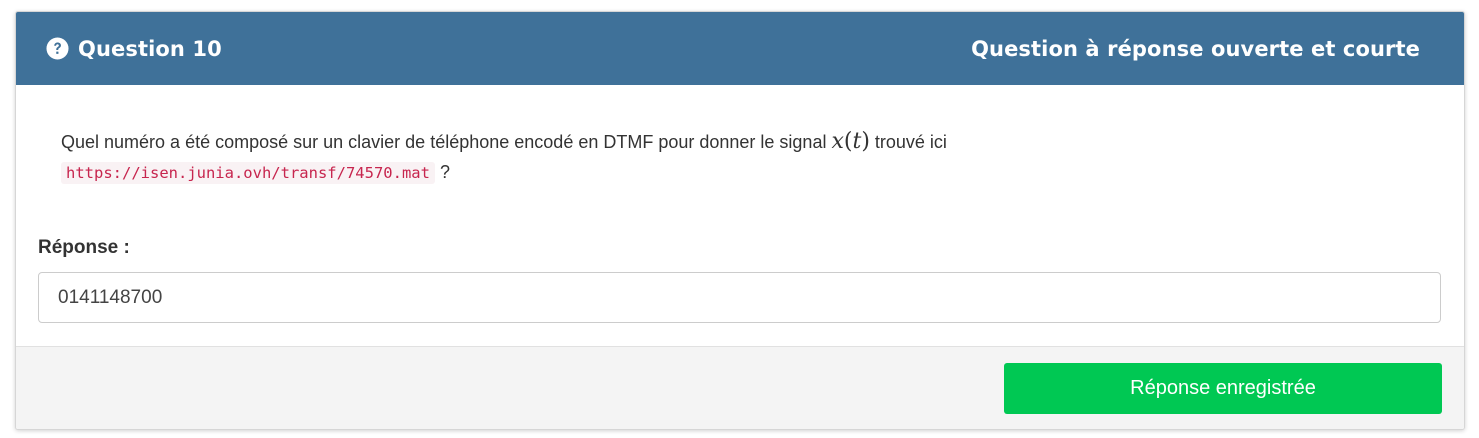  I want to click on question-text-after: trouvé ici, so click(908, 142).